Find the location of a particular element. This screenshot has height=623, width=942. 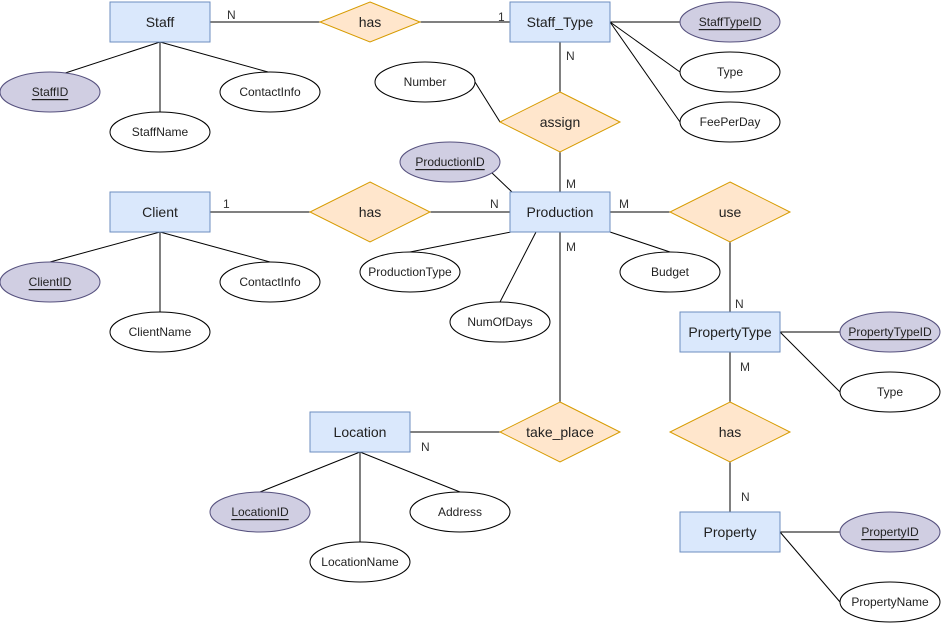

cardinality-production-takeplace: M is located at coordinates (571, 247).